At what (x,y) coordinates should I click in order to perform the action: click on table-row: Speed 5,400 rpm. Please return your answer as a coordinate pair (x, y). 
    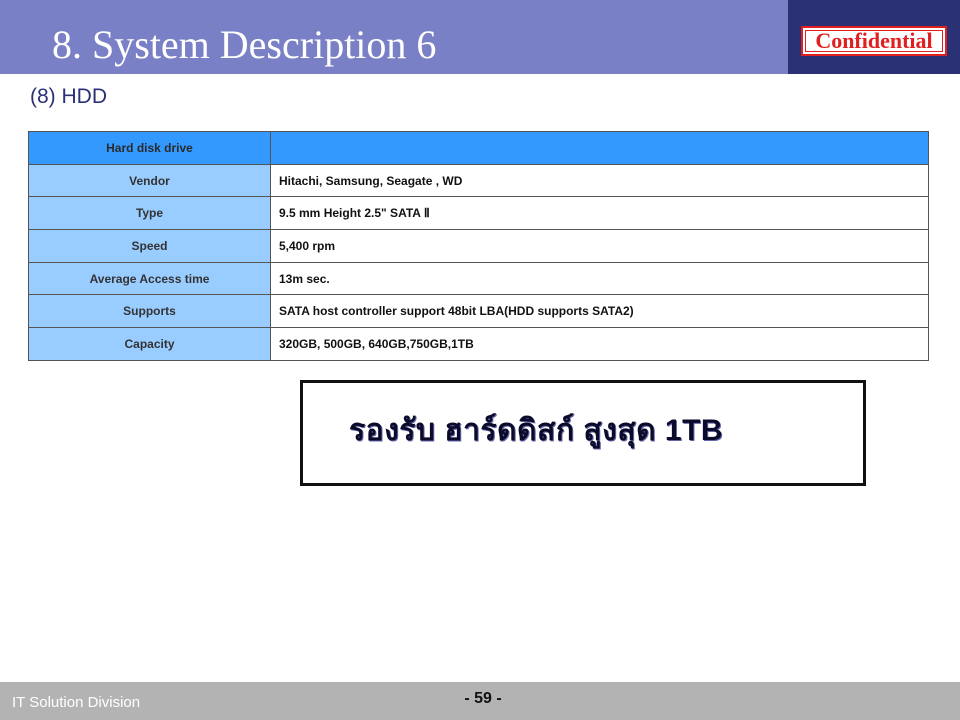
    Looking at the image, I should click on (478, 246).